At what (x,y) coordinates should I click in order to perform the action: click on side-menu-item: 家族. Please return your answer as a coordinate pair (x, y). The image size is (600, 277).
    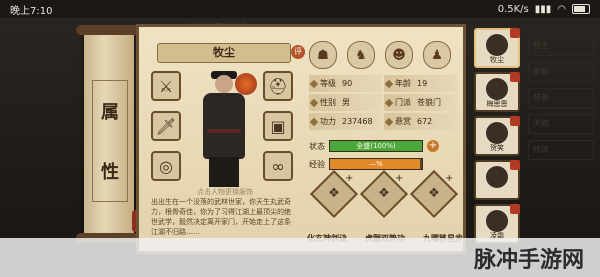
    Looking at the image, I should click on (561, 72).